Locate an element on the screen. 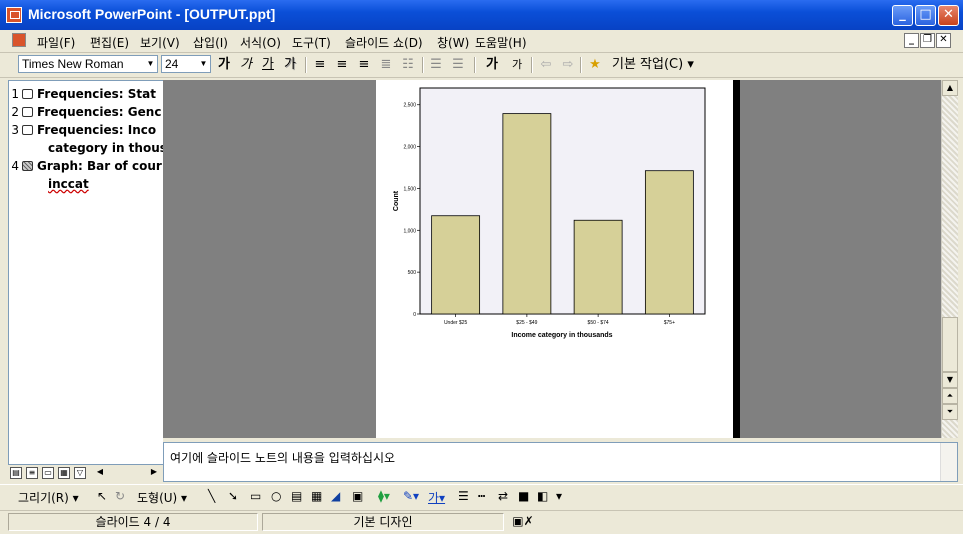 Image resolution: width=963 pixels, height=534 pixels. font-size-combo: 24 ▼ is located at coordinates (186, 64).